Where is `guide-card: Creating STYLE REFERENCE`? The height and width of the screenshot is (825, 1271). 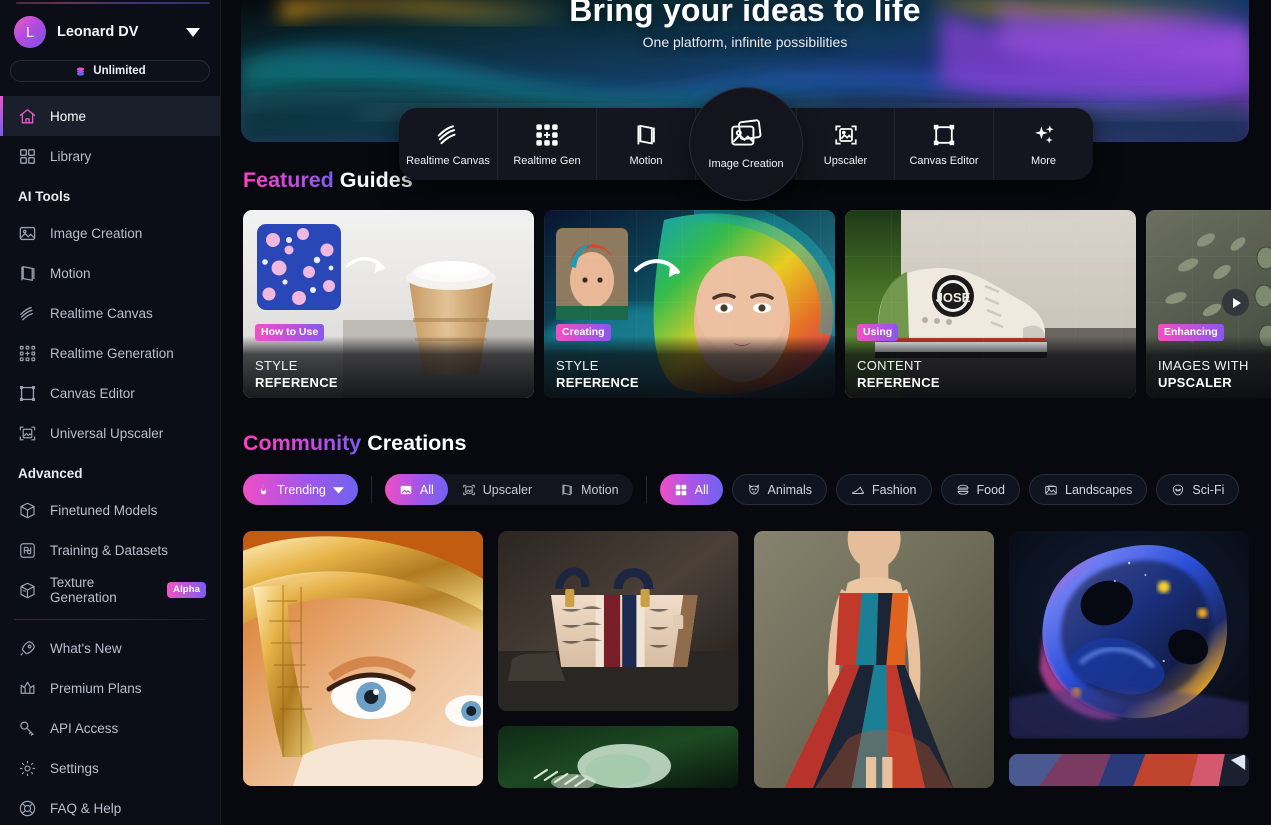
guide-card: Creating STYLE REFERENCE is located at coordinates (689, 304).